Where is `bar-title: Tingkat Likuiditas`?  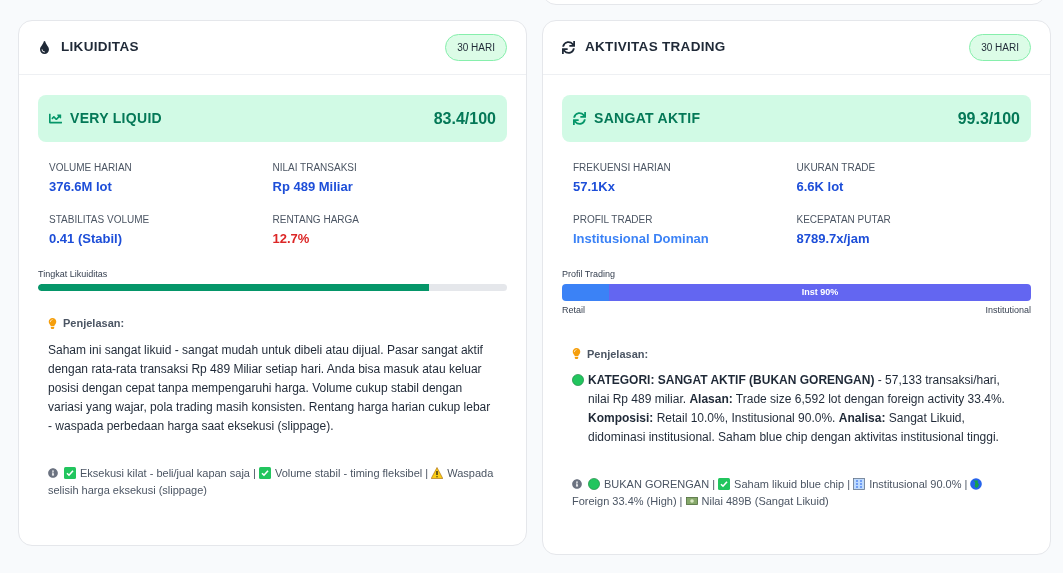 bar-title: Tingkat Likuiditas is located at coordinates (73, 274).